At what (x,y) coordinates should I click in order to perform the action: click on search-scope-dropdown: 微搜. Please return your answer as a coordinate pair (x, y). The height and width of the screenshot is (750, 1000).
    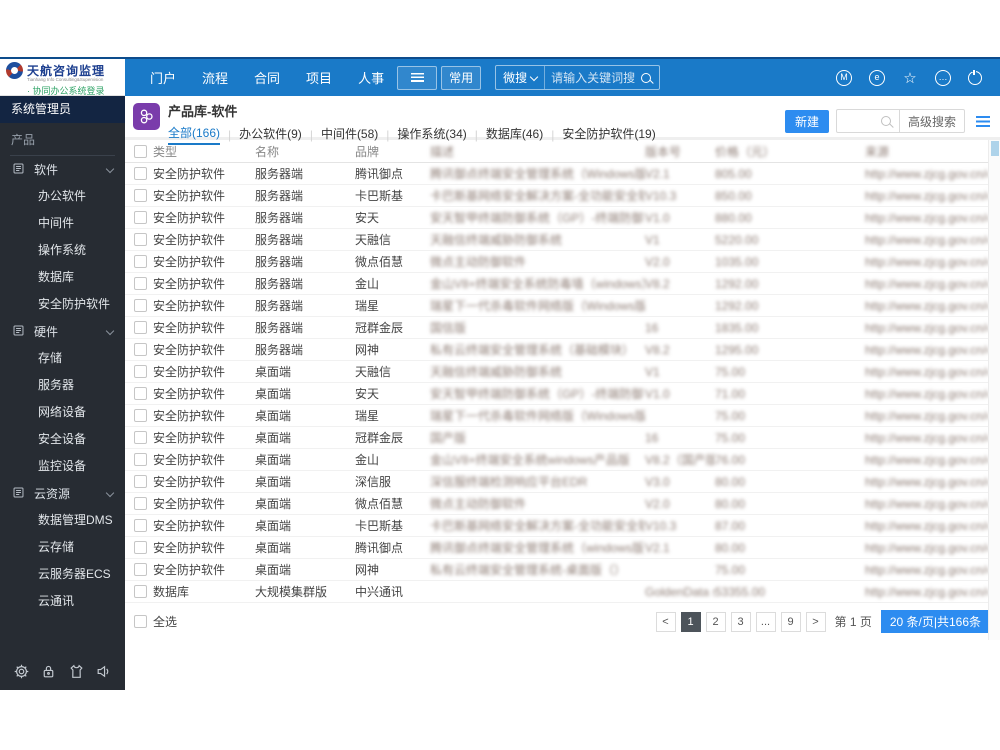
    Looking at the image, I should click on (521, 77).